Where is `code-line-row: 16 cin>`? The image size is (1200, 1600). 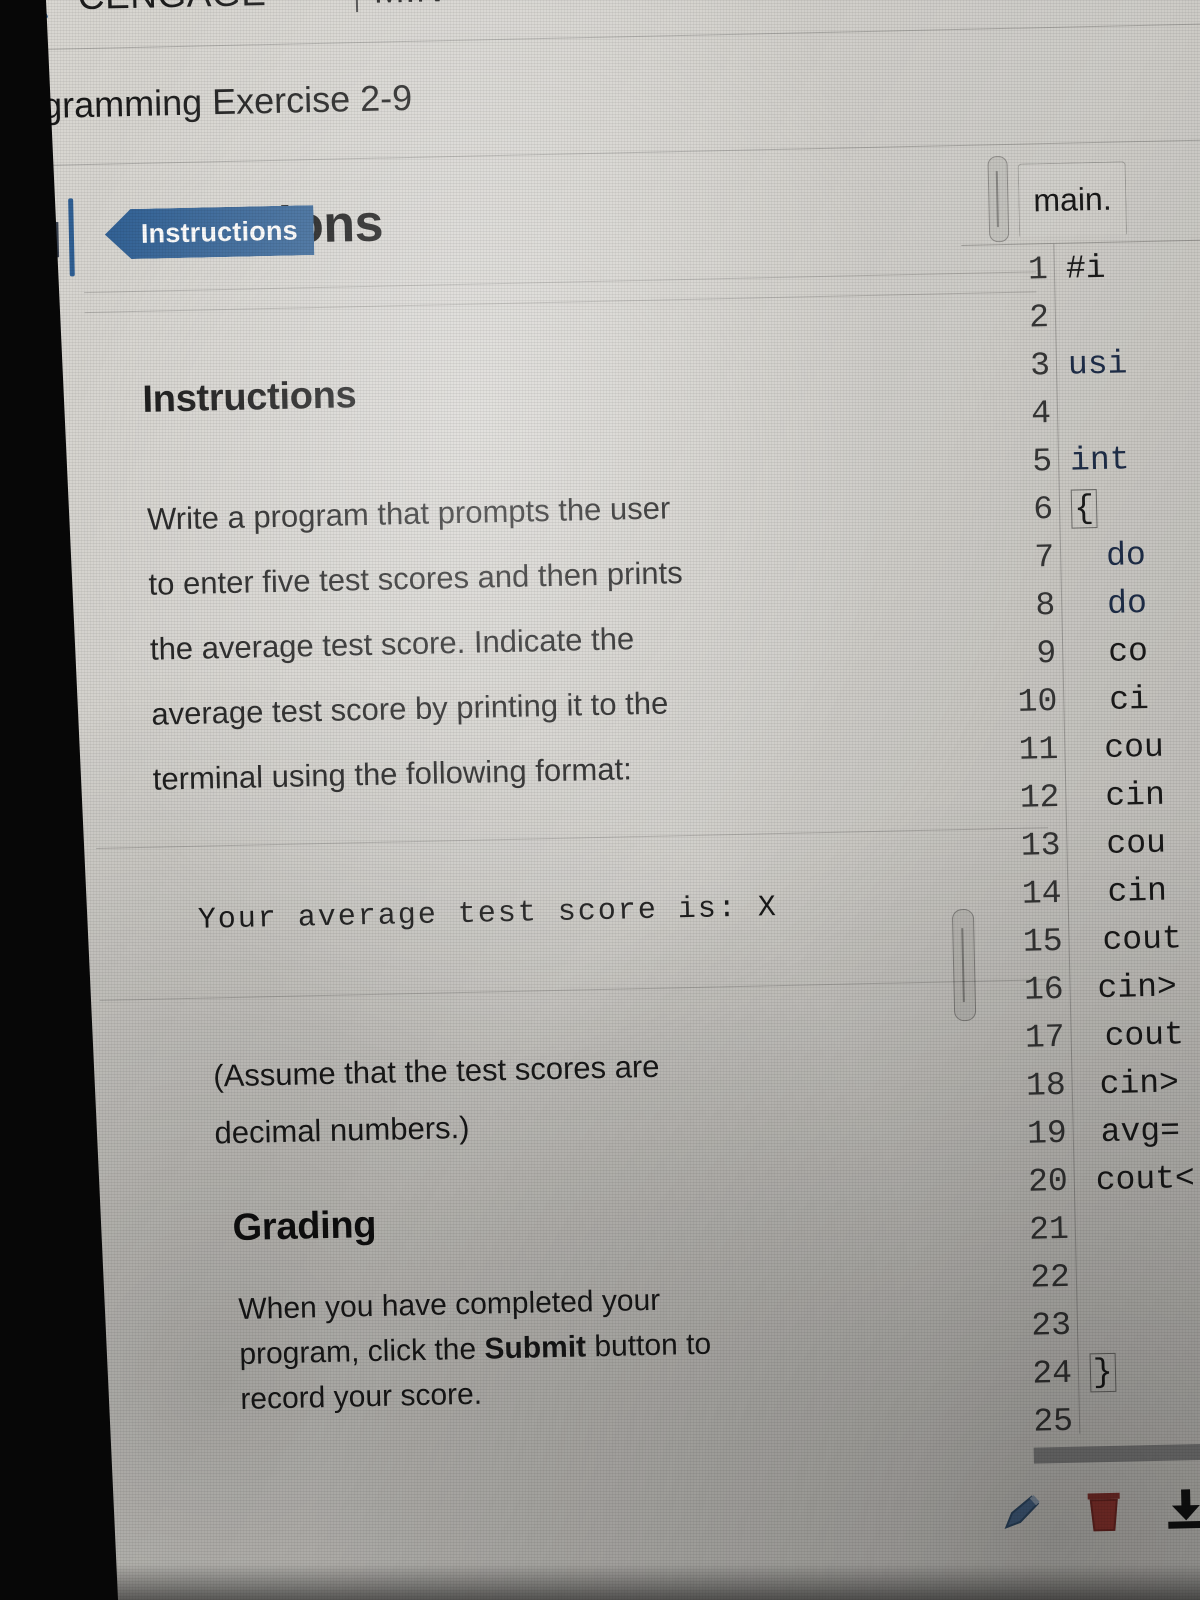 code-line-row: 16 cin> is located at coordinates (1088, 988).